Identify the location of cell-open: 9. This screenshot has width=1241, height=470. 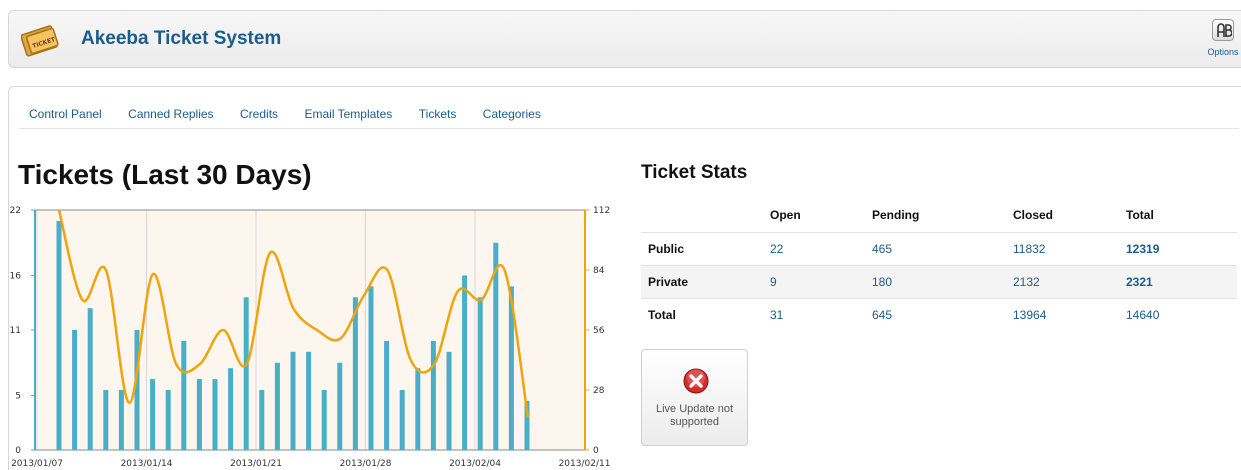
(814, 281).